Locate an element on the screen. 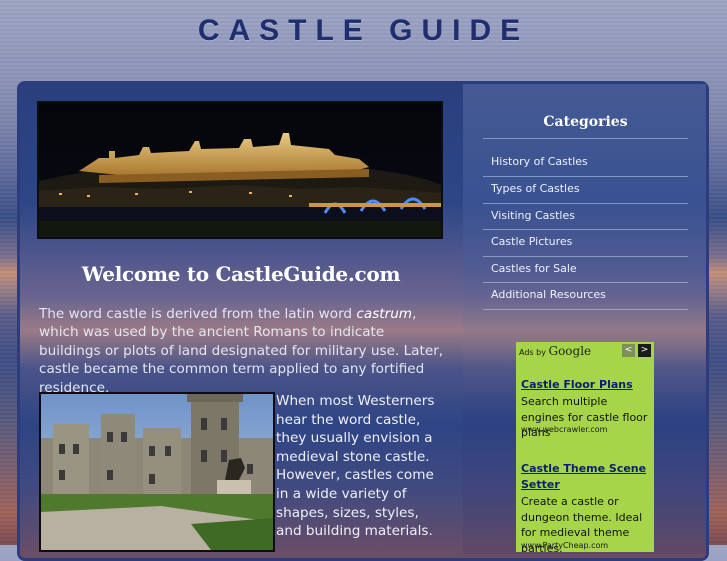 The height and width of the screenshot is (561, 727). ad-url: www.webcrawler.com is located at coordinates (564, 429).